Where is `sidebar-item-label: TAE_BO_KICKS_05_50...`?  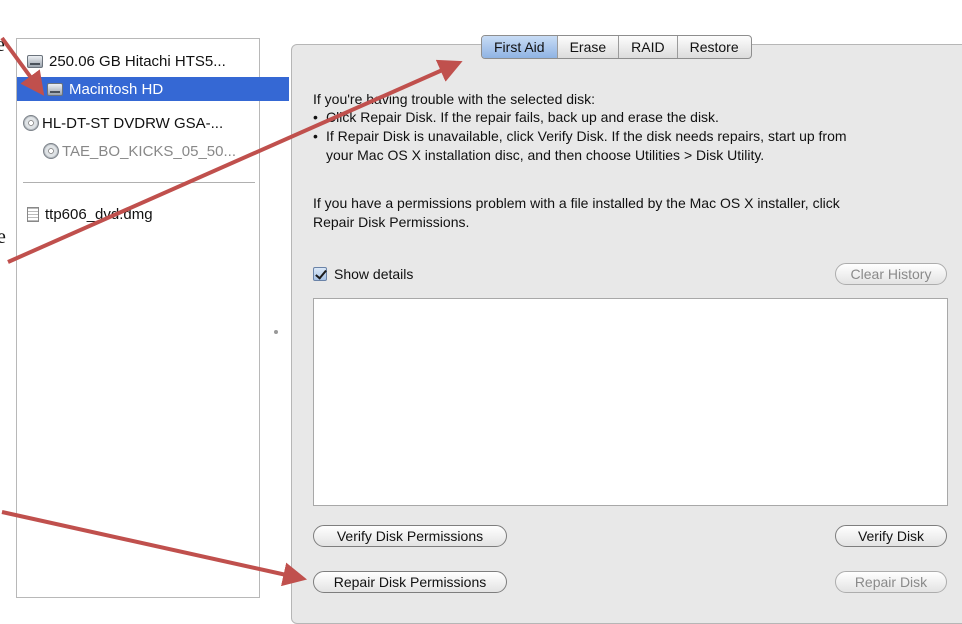 sidebar-item-label: TAE_BO_KICKS_05_50... is located at coordinates (149, 151).